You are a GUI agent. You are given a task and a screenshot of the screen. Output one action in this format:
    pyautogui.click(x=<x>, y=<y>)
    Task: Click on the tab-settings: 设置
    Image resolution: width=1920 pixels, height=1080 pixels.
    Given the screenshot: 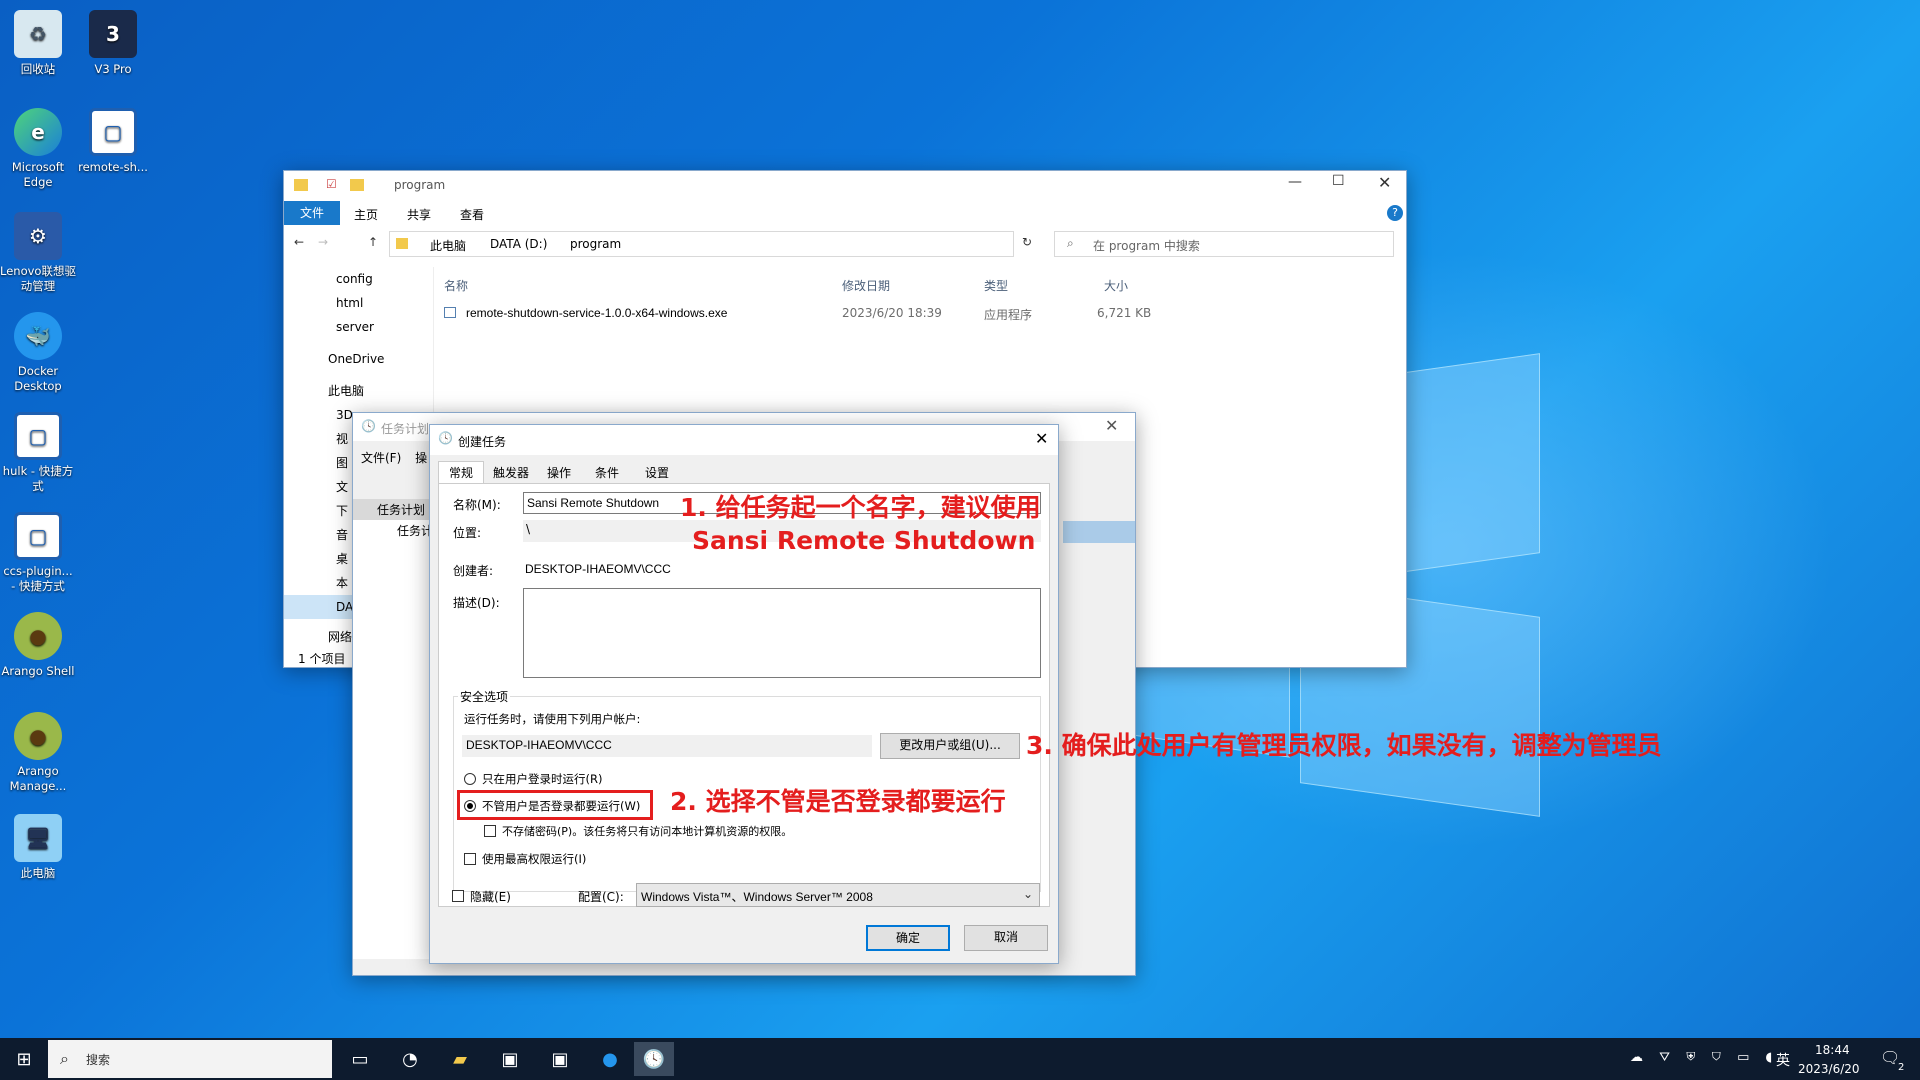 What is the action you would take?
    pyautogui.click(x=657, y=472)
    